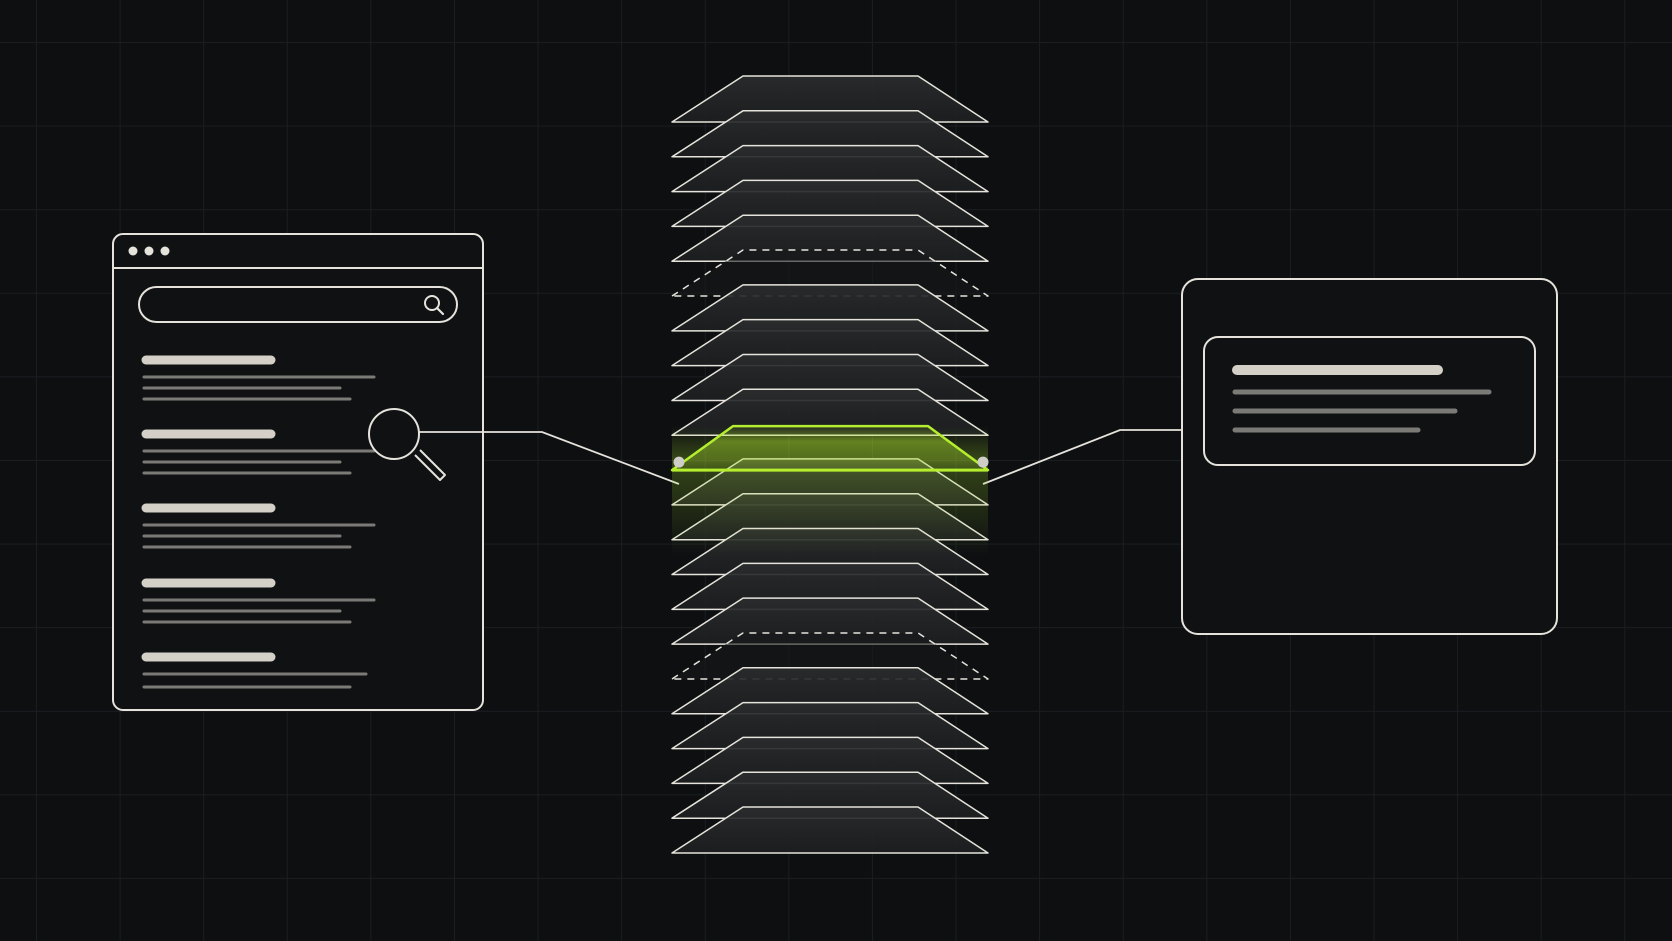 This screenshot has height=941, width=1672. What do you see at coordinates (983, 462) in the screenshot?
I see `connector-node-right` at bounding box center [983, 462].